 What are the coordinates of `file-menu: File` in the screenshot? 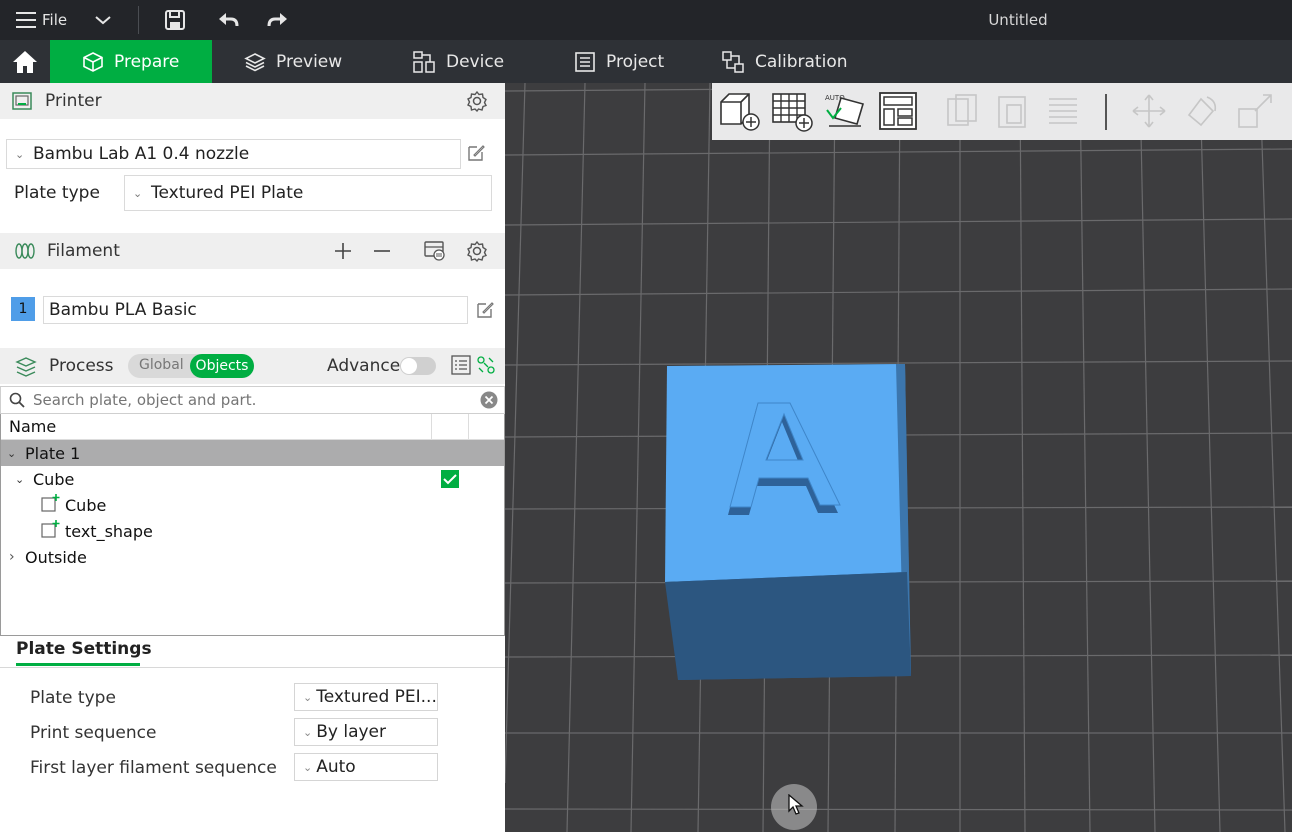 It's located at (41, 20).